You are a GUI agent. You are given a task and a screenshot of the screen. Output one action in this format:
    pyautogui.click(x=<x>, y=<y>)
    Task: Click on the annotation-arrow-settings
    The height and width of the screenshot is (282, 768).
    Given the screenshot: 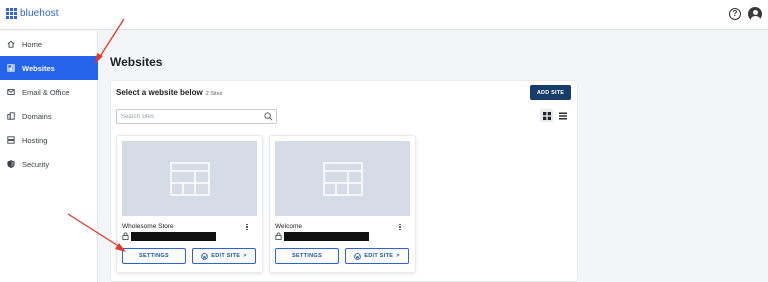 What is the action you would take?
    pyautogui.click(x=96, y=232)
    